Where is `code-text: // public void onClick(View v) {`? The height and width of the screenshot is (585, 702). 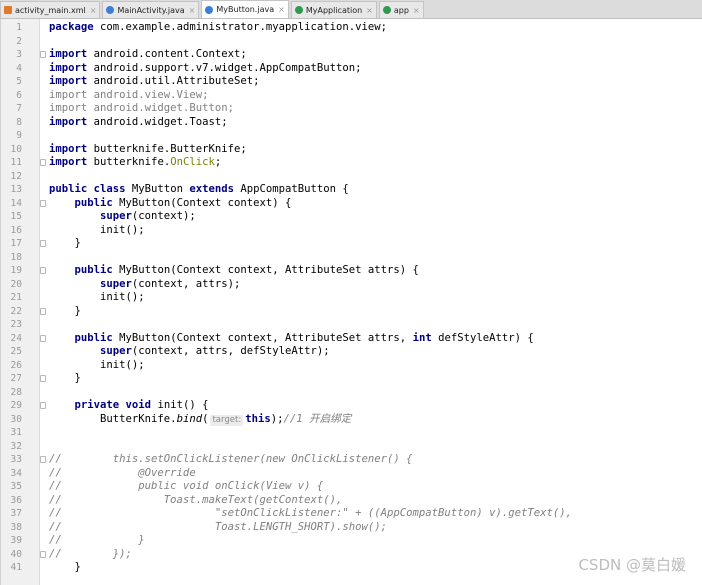
code-text: // public void onClick(View v) { is located at coordinates (186, 487).